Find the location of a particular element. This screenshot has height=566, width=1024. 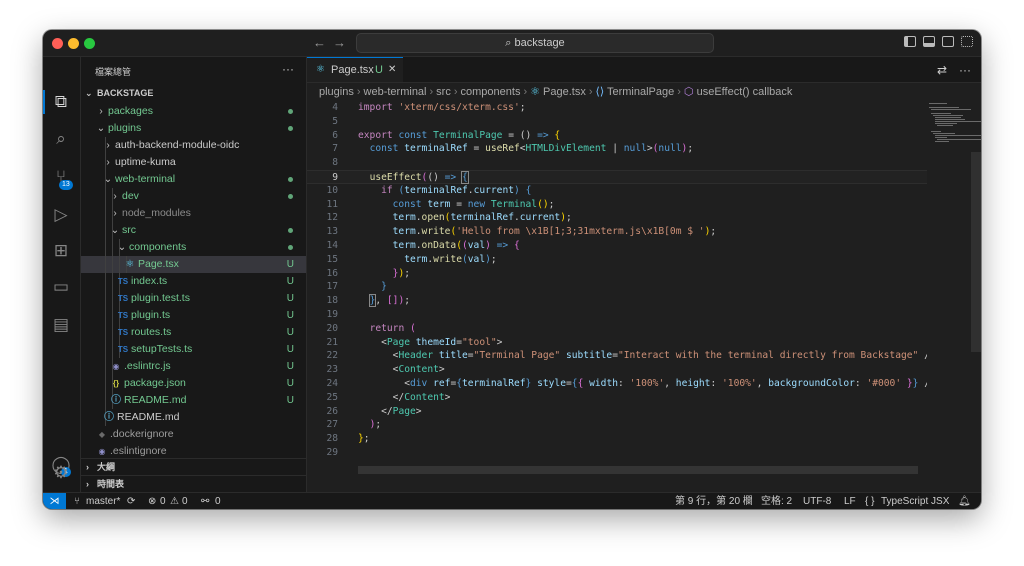

code-line: 10 if (terminalRef.current) { is located at coordinates (617, 191).